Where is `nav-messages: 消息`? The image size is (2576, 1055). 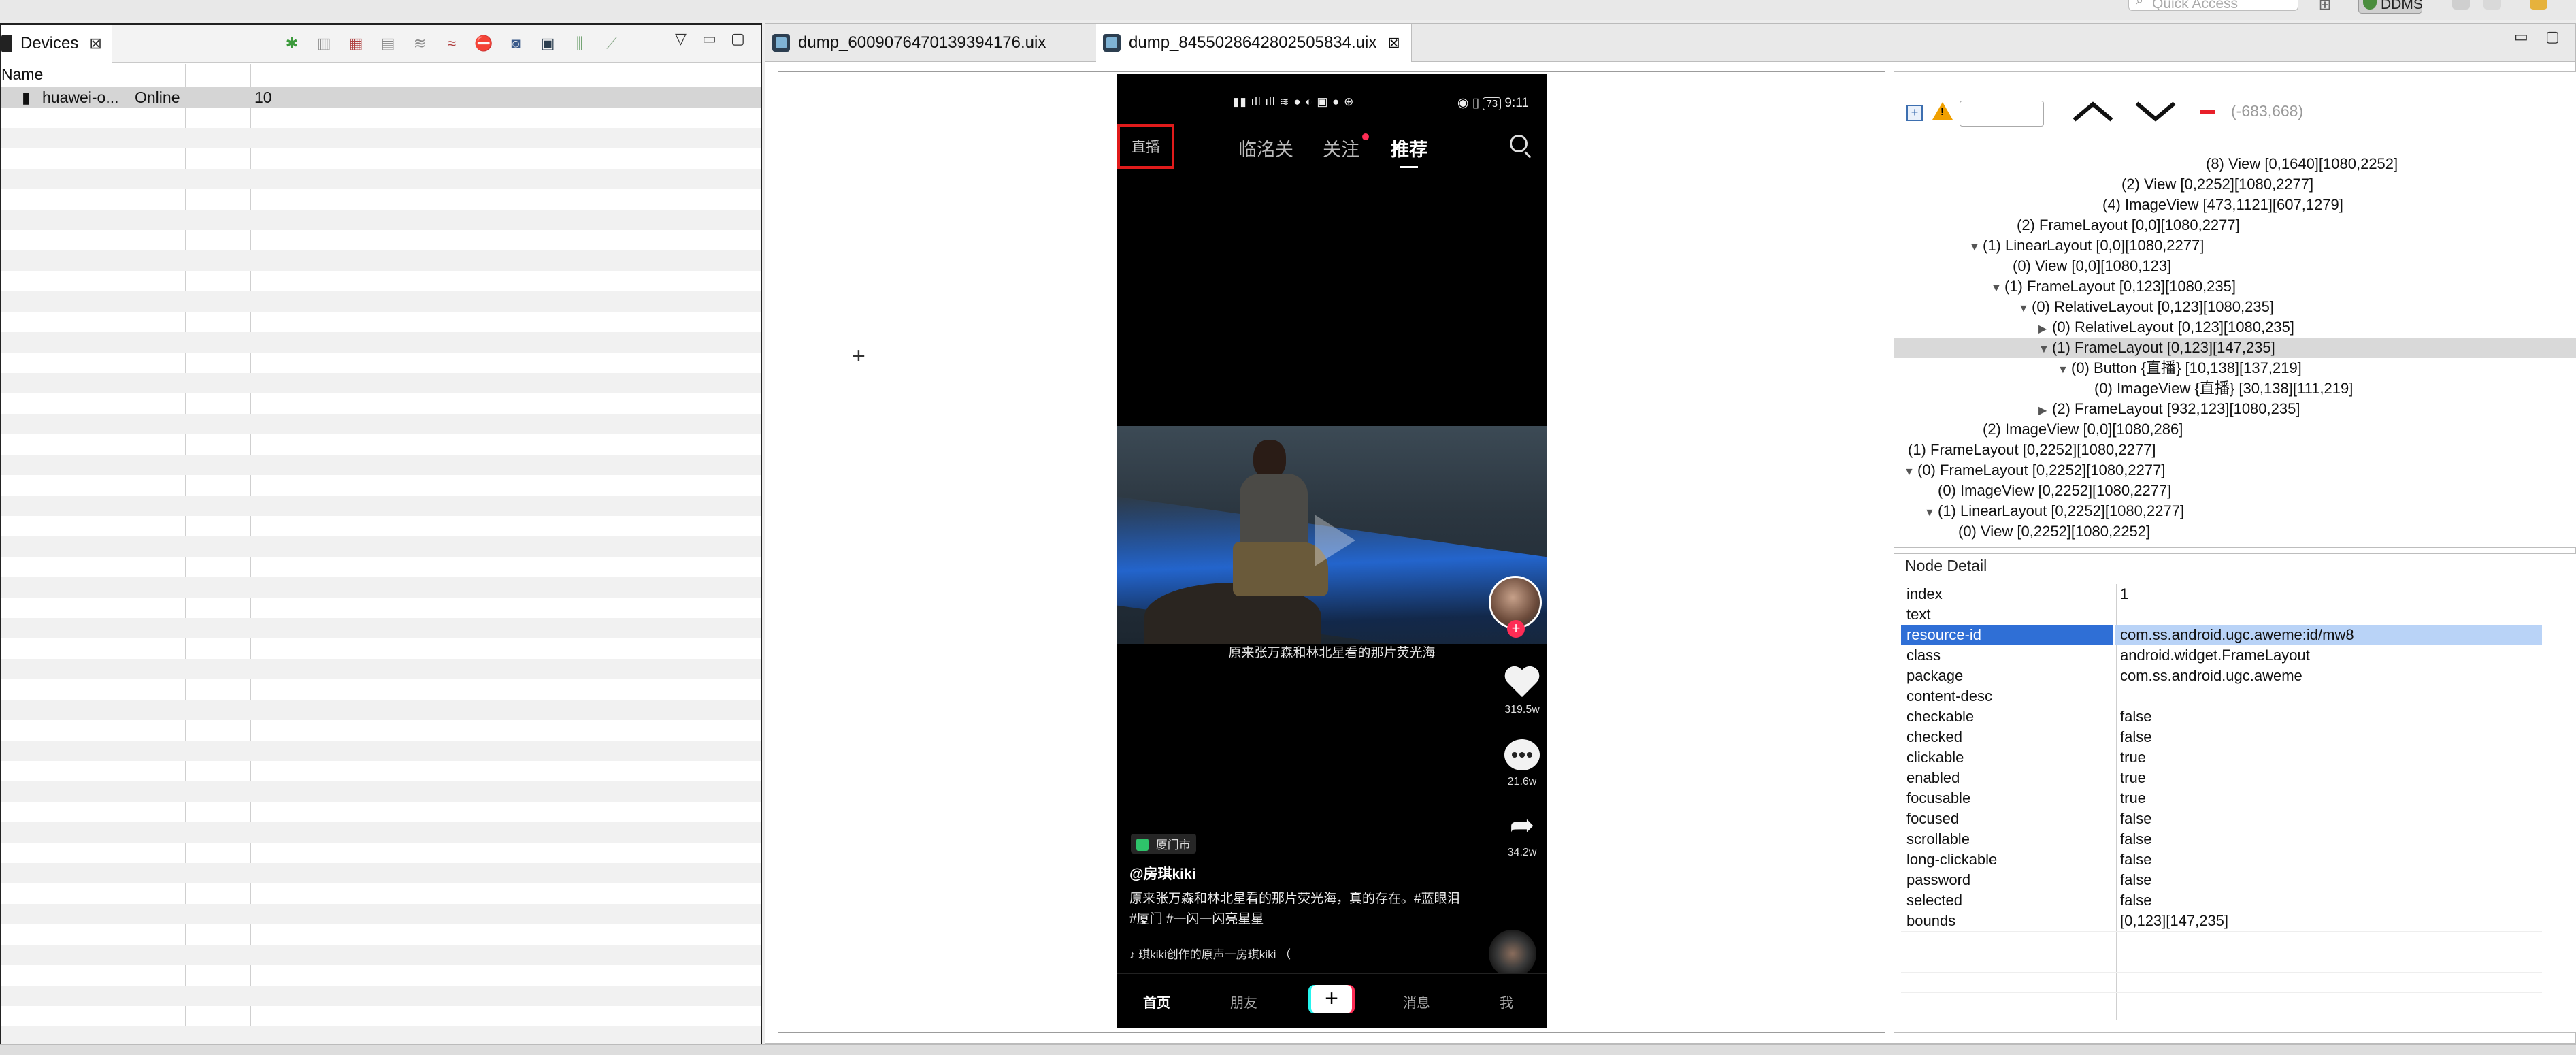 nav-messages: 消息 is located at coordinates (1417, 1002).